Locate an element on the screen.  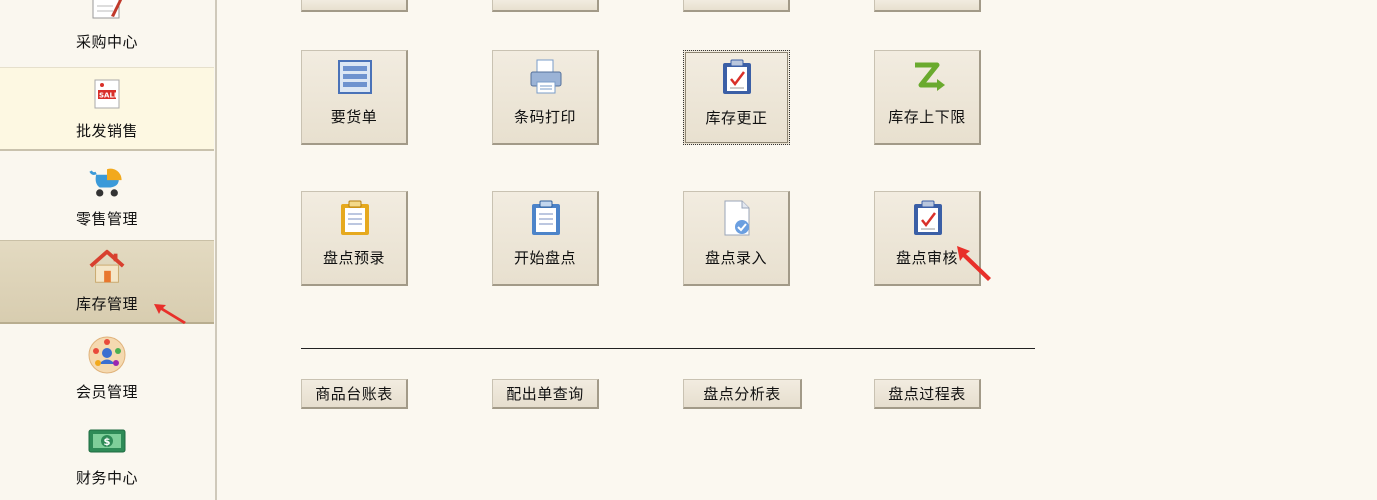
tile-label: 盘点审核 is located at coordinates (926, 258).